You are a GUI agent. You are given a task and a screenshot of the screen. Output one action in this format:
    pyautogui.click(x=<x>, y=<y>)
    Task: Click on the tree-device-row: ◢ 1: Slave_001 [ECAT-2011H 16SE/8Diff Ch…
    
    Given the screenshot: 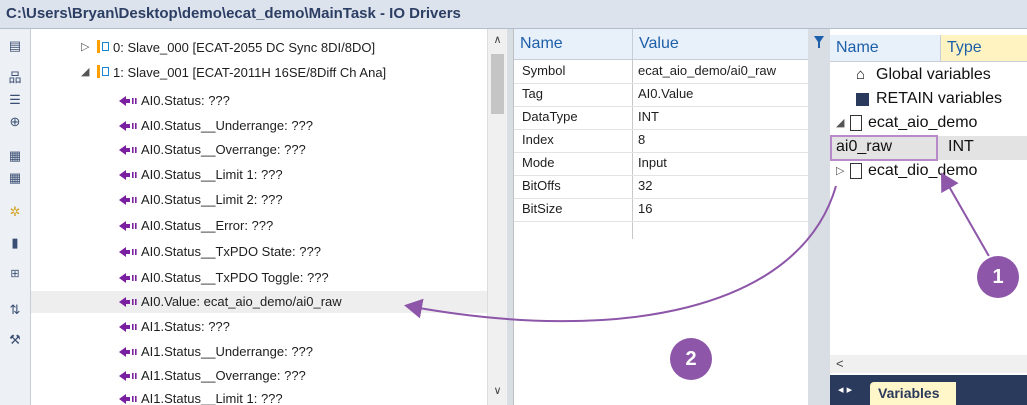 What is the action you would take?
    pyautogui.click(x=259, y=73)
    